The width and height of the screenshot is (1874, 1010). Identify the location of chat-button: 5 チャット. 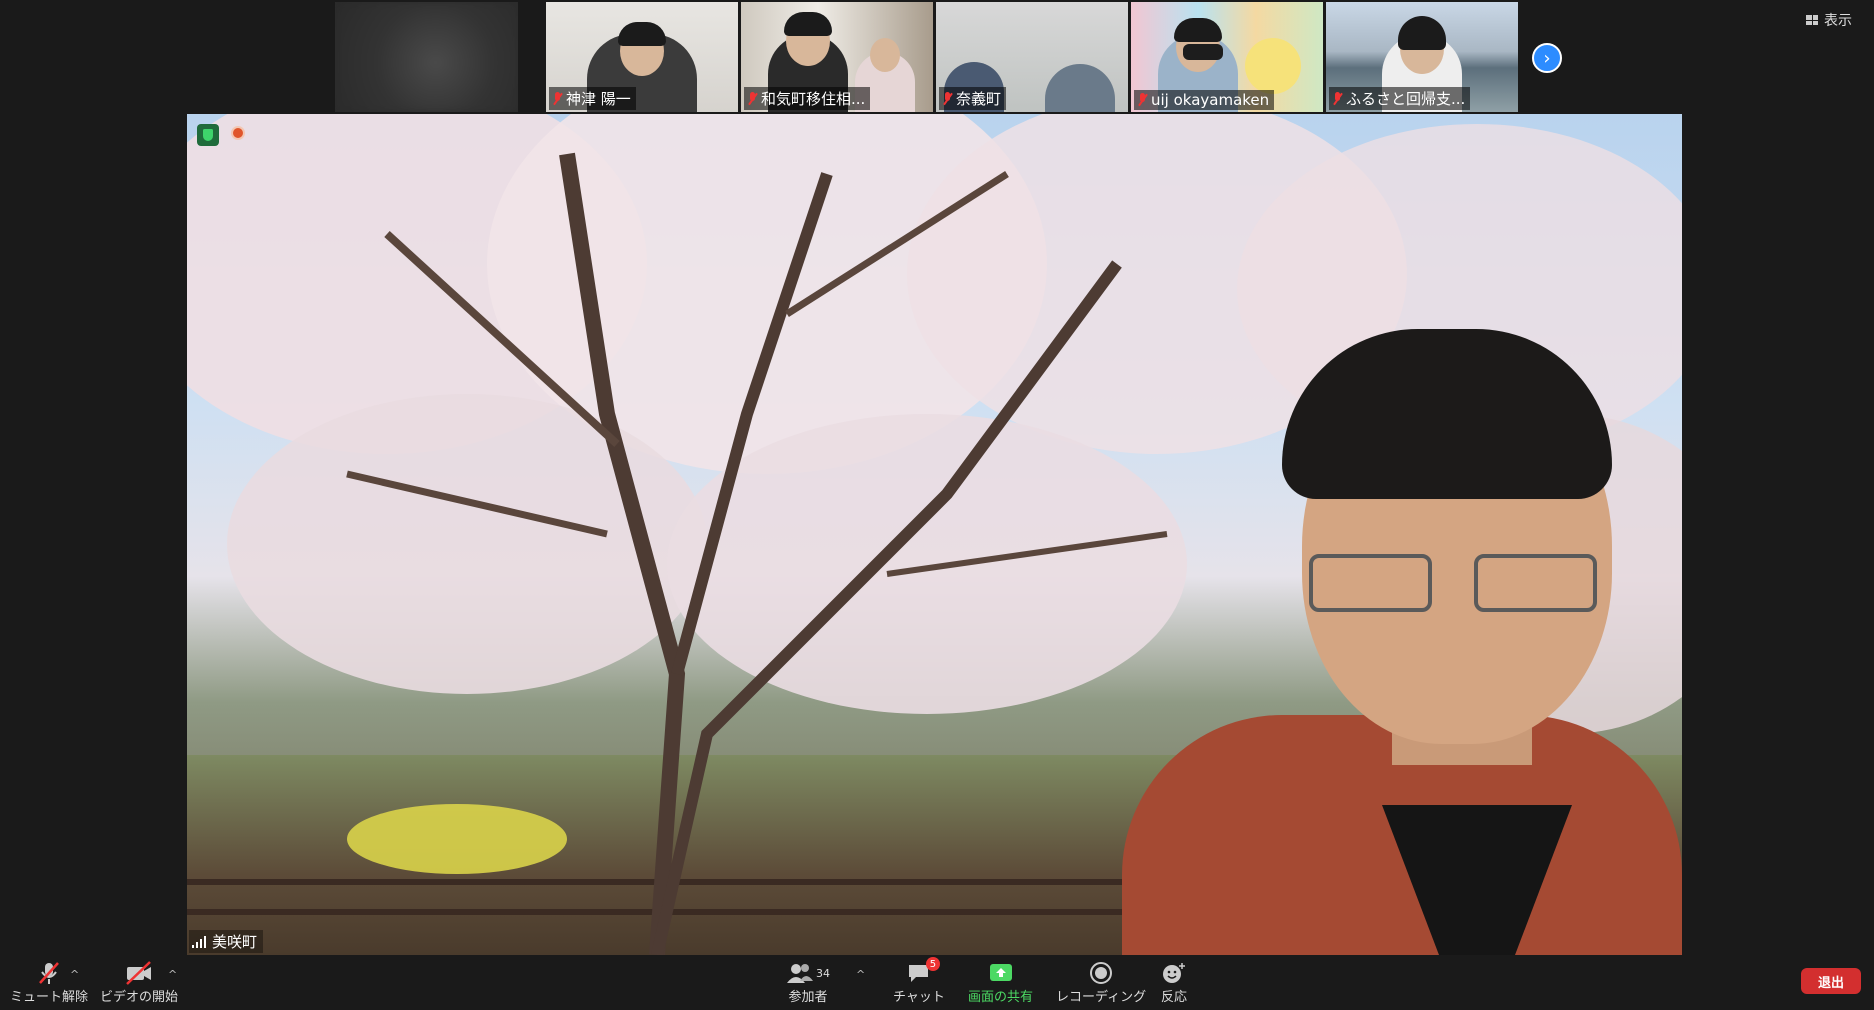
(919, 981).